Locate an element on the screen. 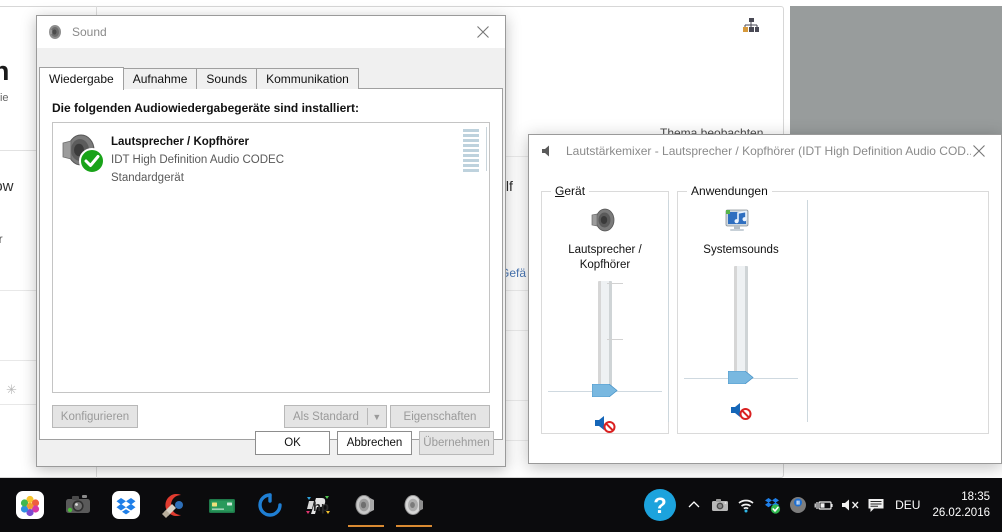  ccleaner-app-icon is located at coordinates (174, 505).